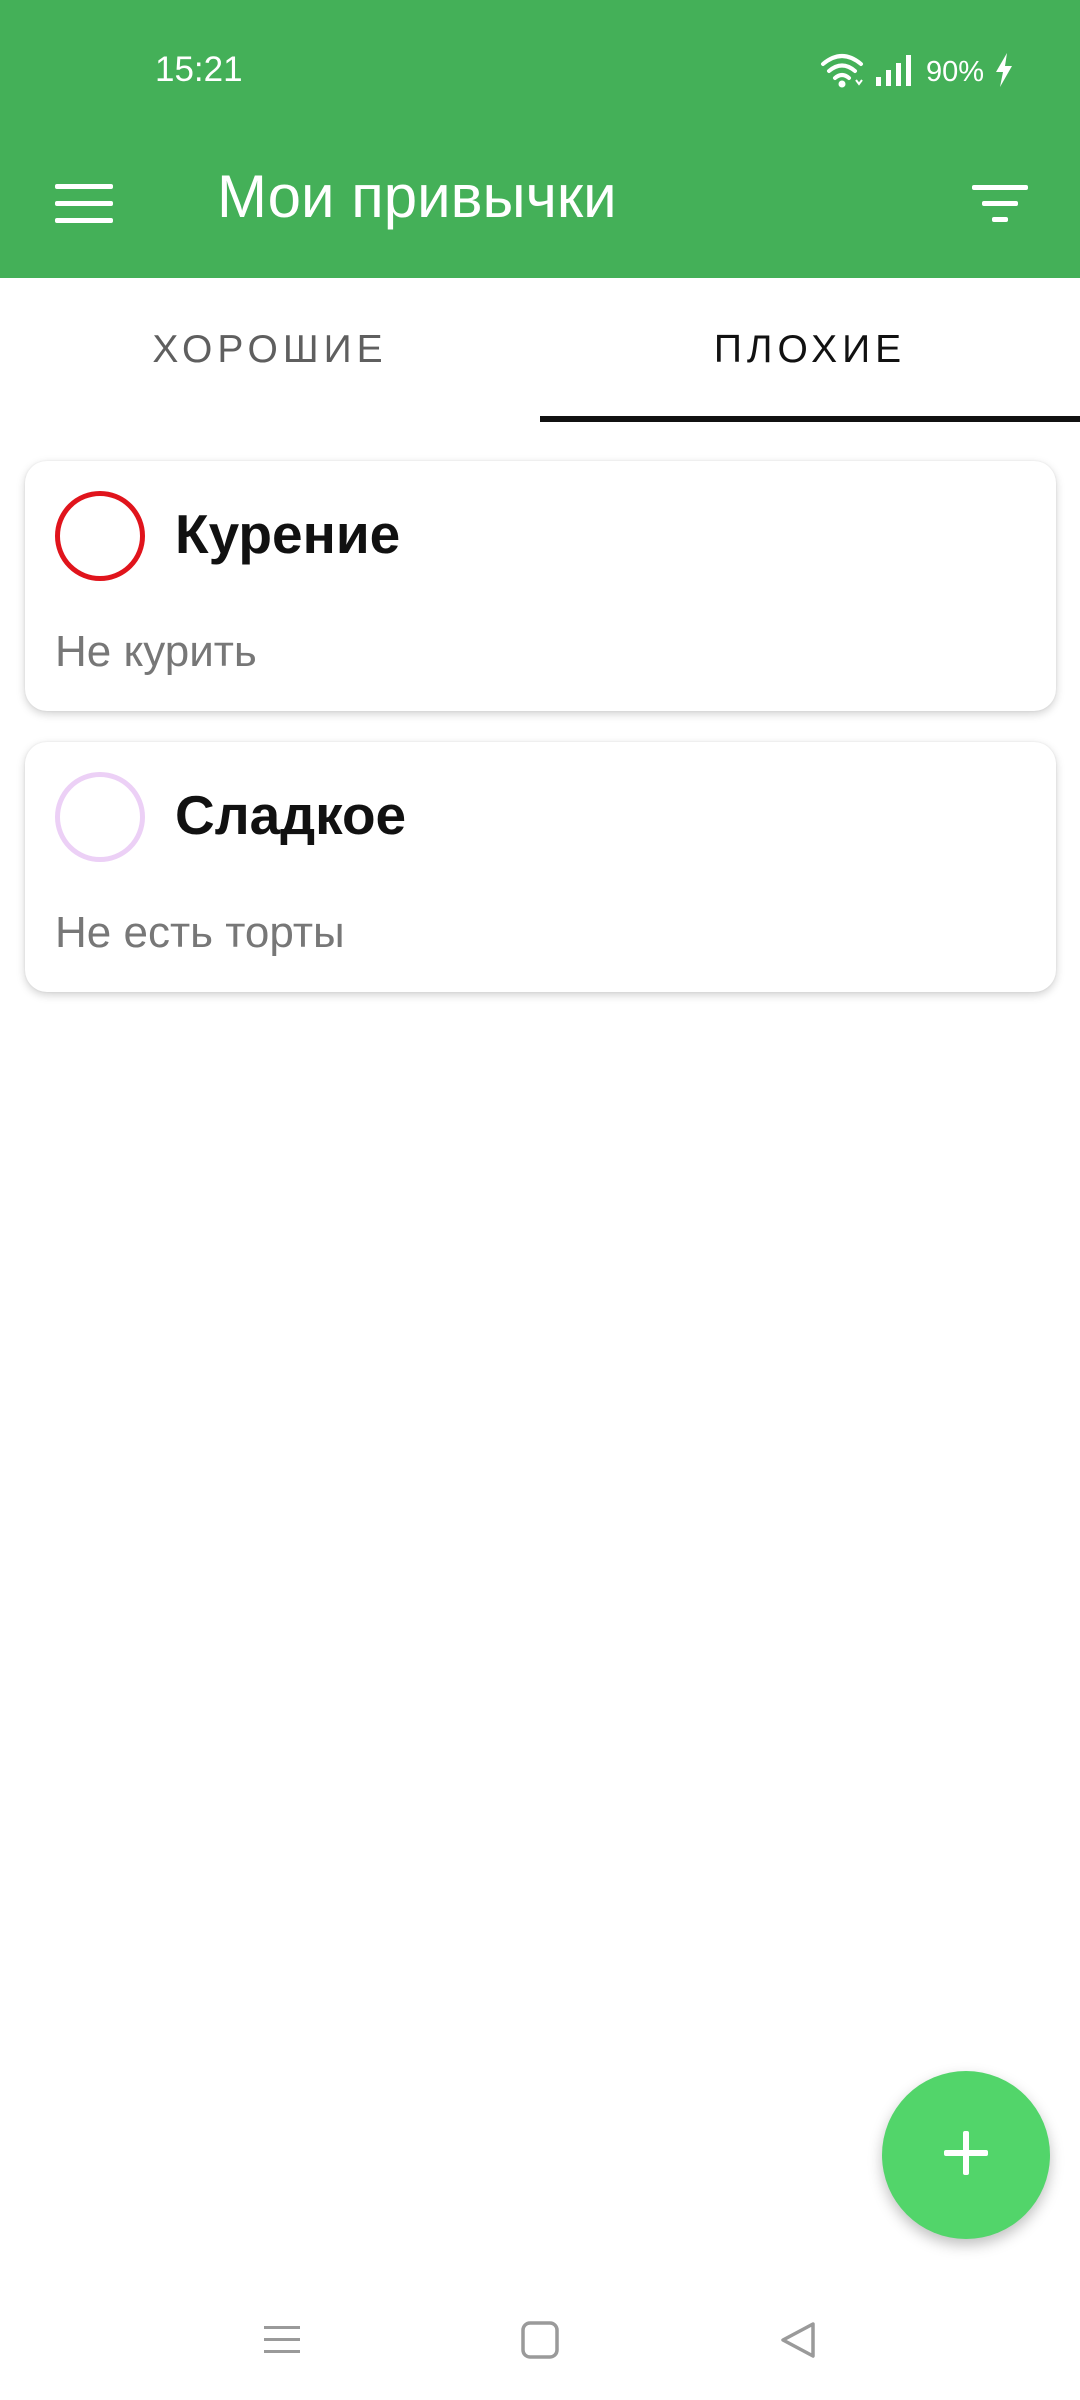  What do you see at coordinates (282, 2340) in the screenshot?
I see `recent-apps-icon` at bounding box center [282, 2340].